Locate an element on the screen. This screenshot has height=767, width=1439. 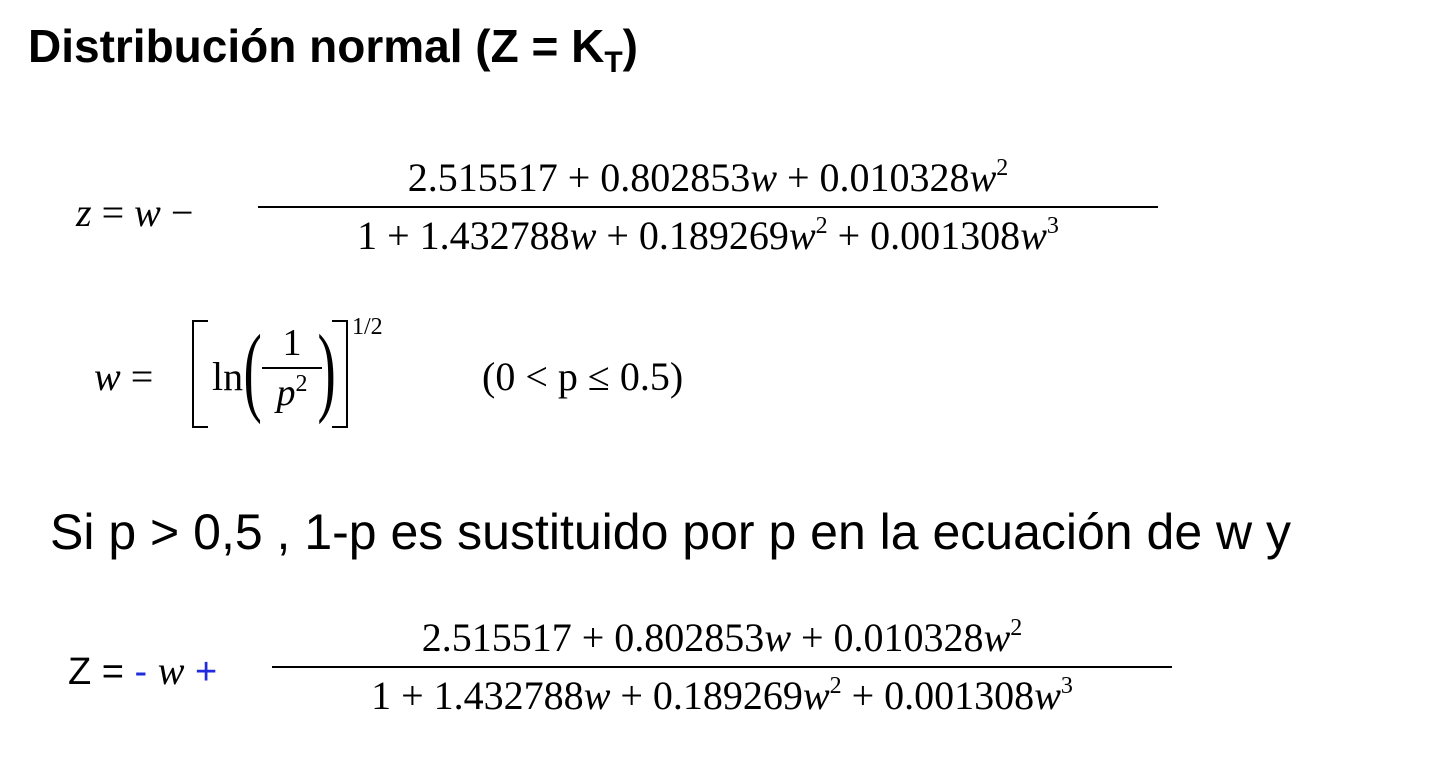
eq3-minus: - is located at coordinates (141, 672).